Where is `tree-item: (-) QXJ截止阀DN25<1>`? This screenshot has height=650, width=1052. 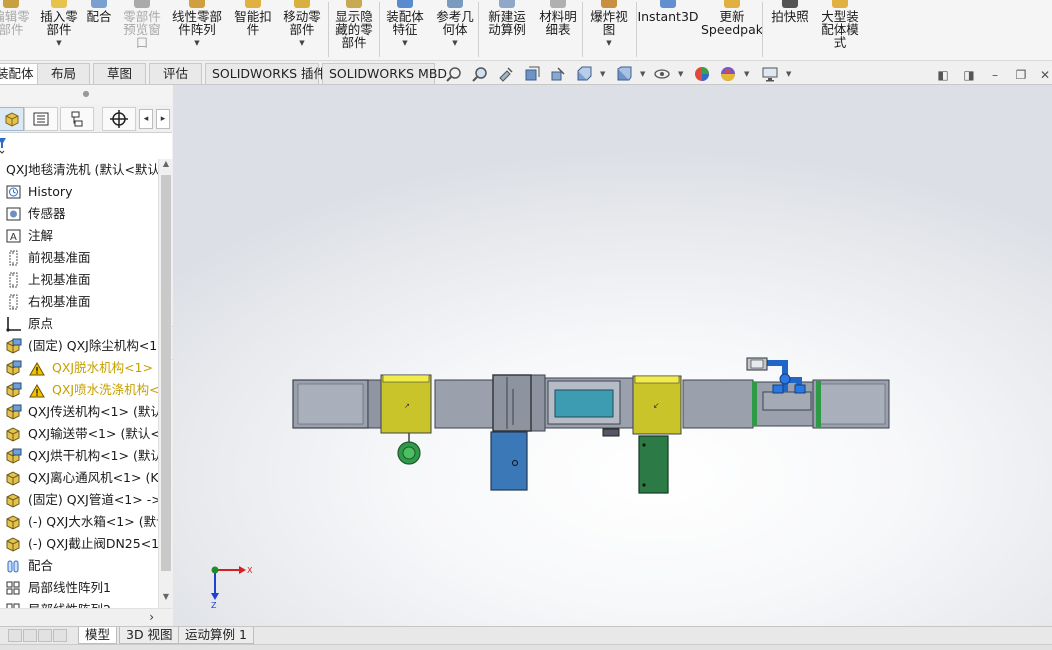
tree-item: (-) QXJ截止阀DN25<1> is located at coordinates (79, 544).